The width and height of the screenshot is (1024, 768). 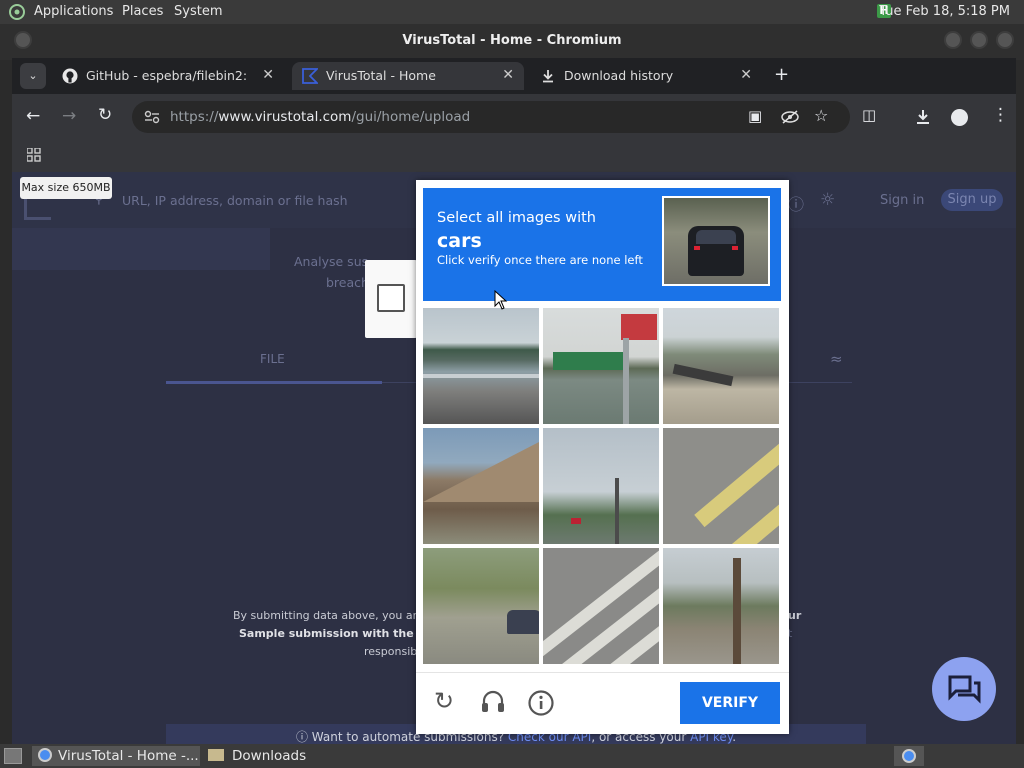 What do you see at coordinates (337, 615) in the screenshot?
I see `terms-text-1: By submitting data above, you are ag` at bounding box center [337, 615].